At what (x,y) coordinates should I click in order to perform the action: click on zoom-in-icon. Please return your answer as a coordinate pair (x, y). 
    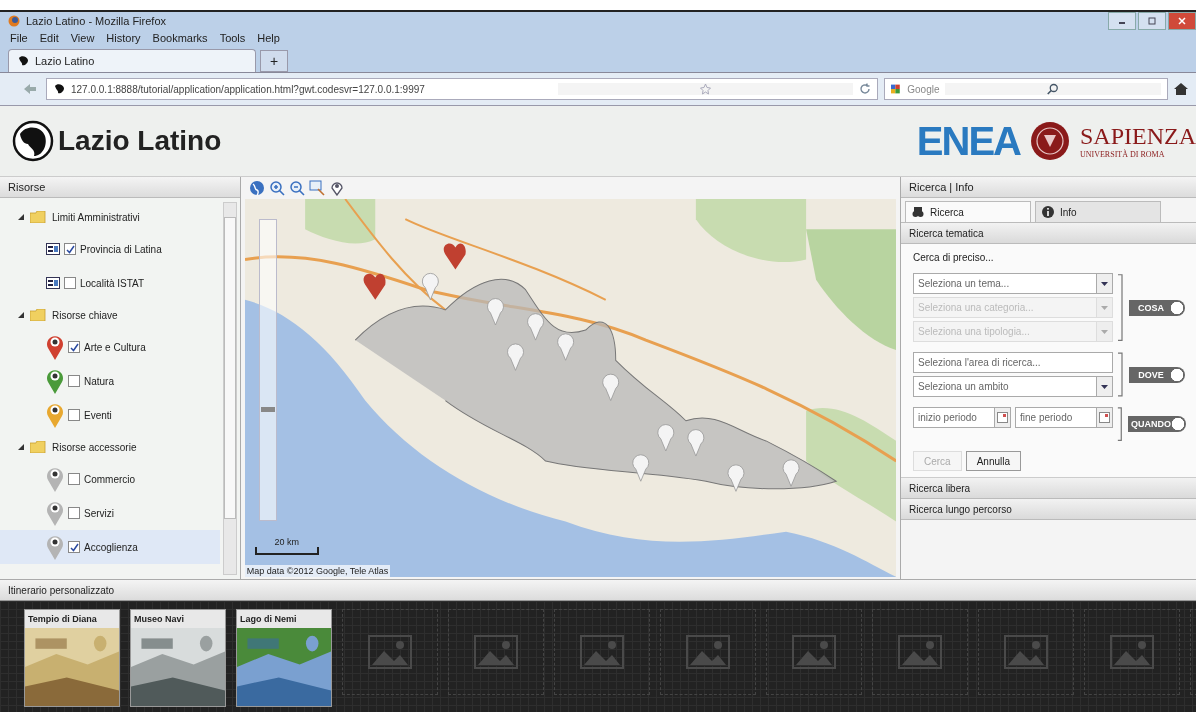
    Looking at the image, I should click on (276, 188).